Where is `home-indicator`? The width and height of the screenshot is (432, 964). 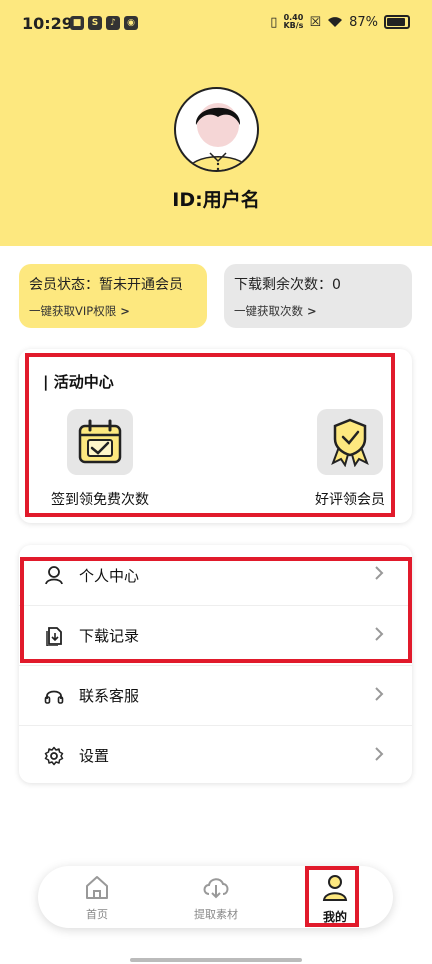
home-indicator is located at coordinates (216, 960).